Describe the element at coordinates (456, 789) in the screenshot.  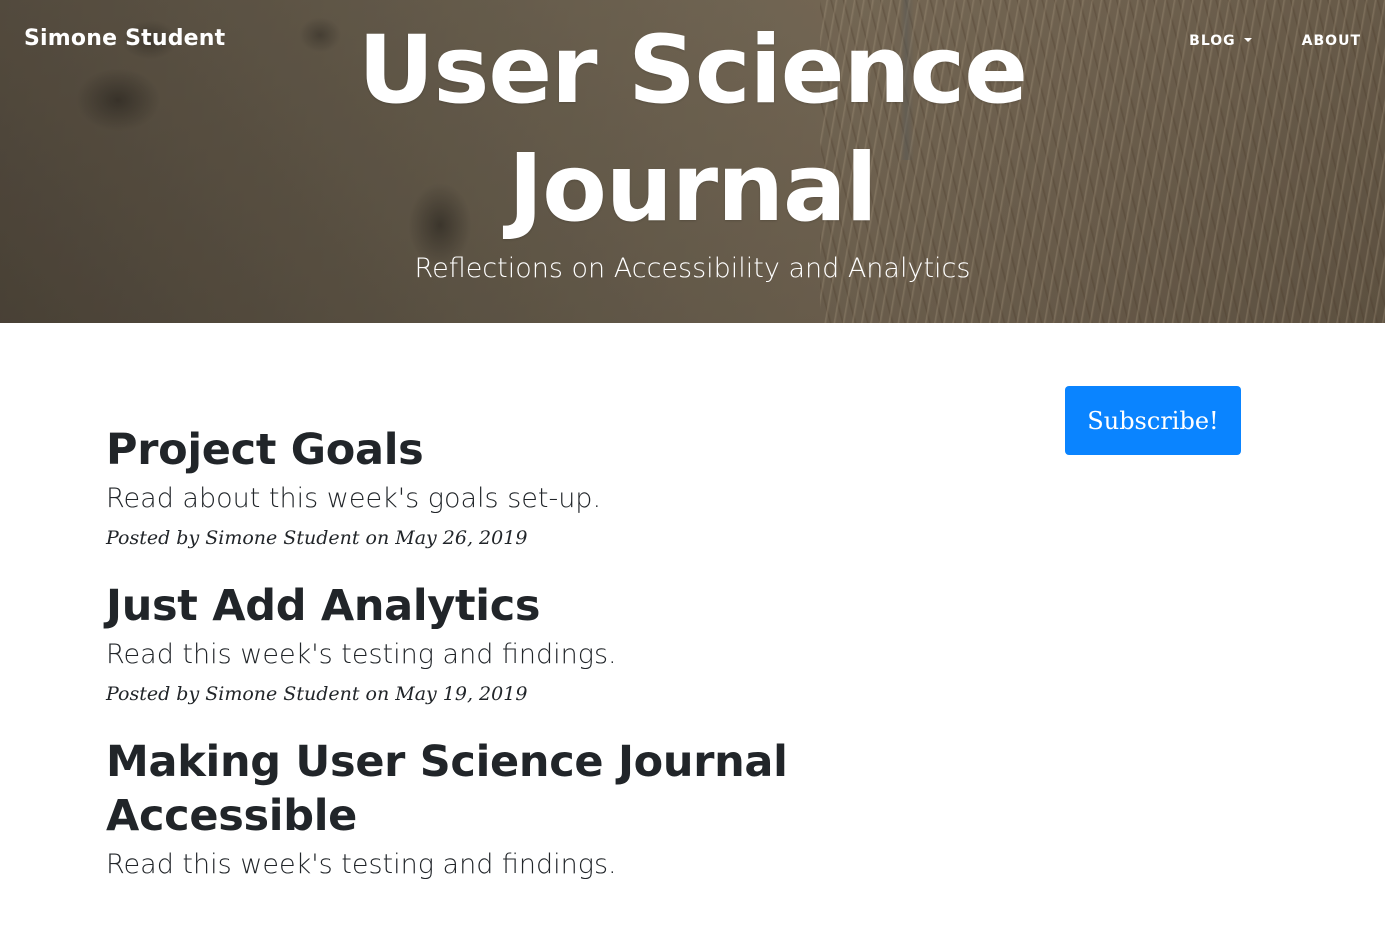
I see `post-title-link: Making User Science Journal Accessible` at that location.